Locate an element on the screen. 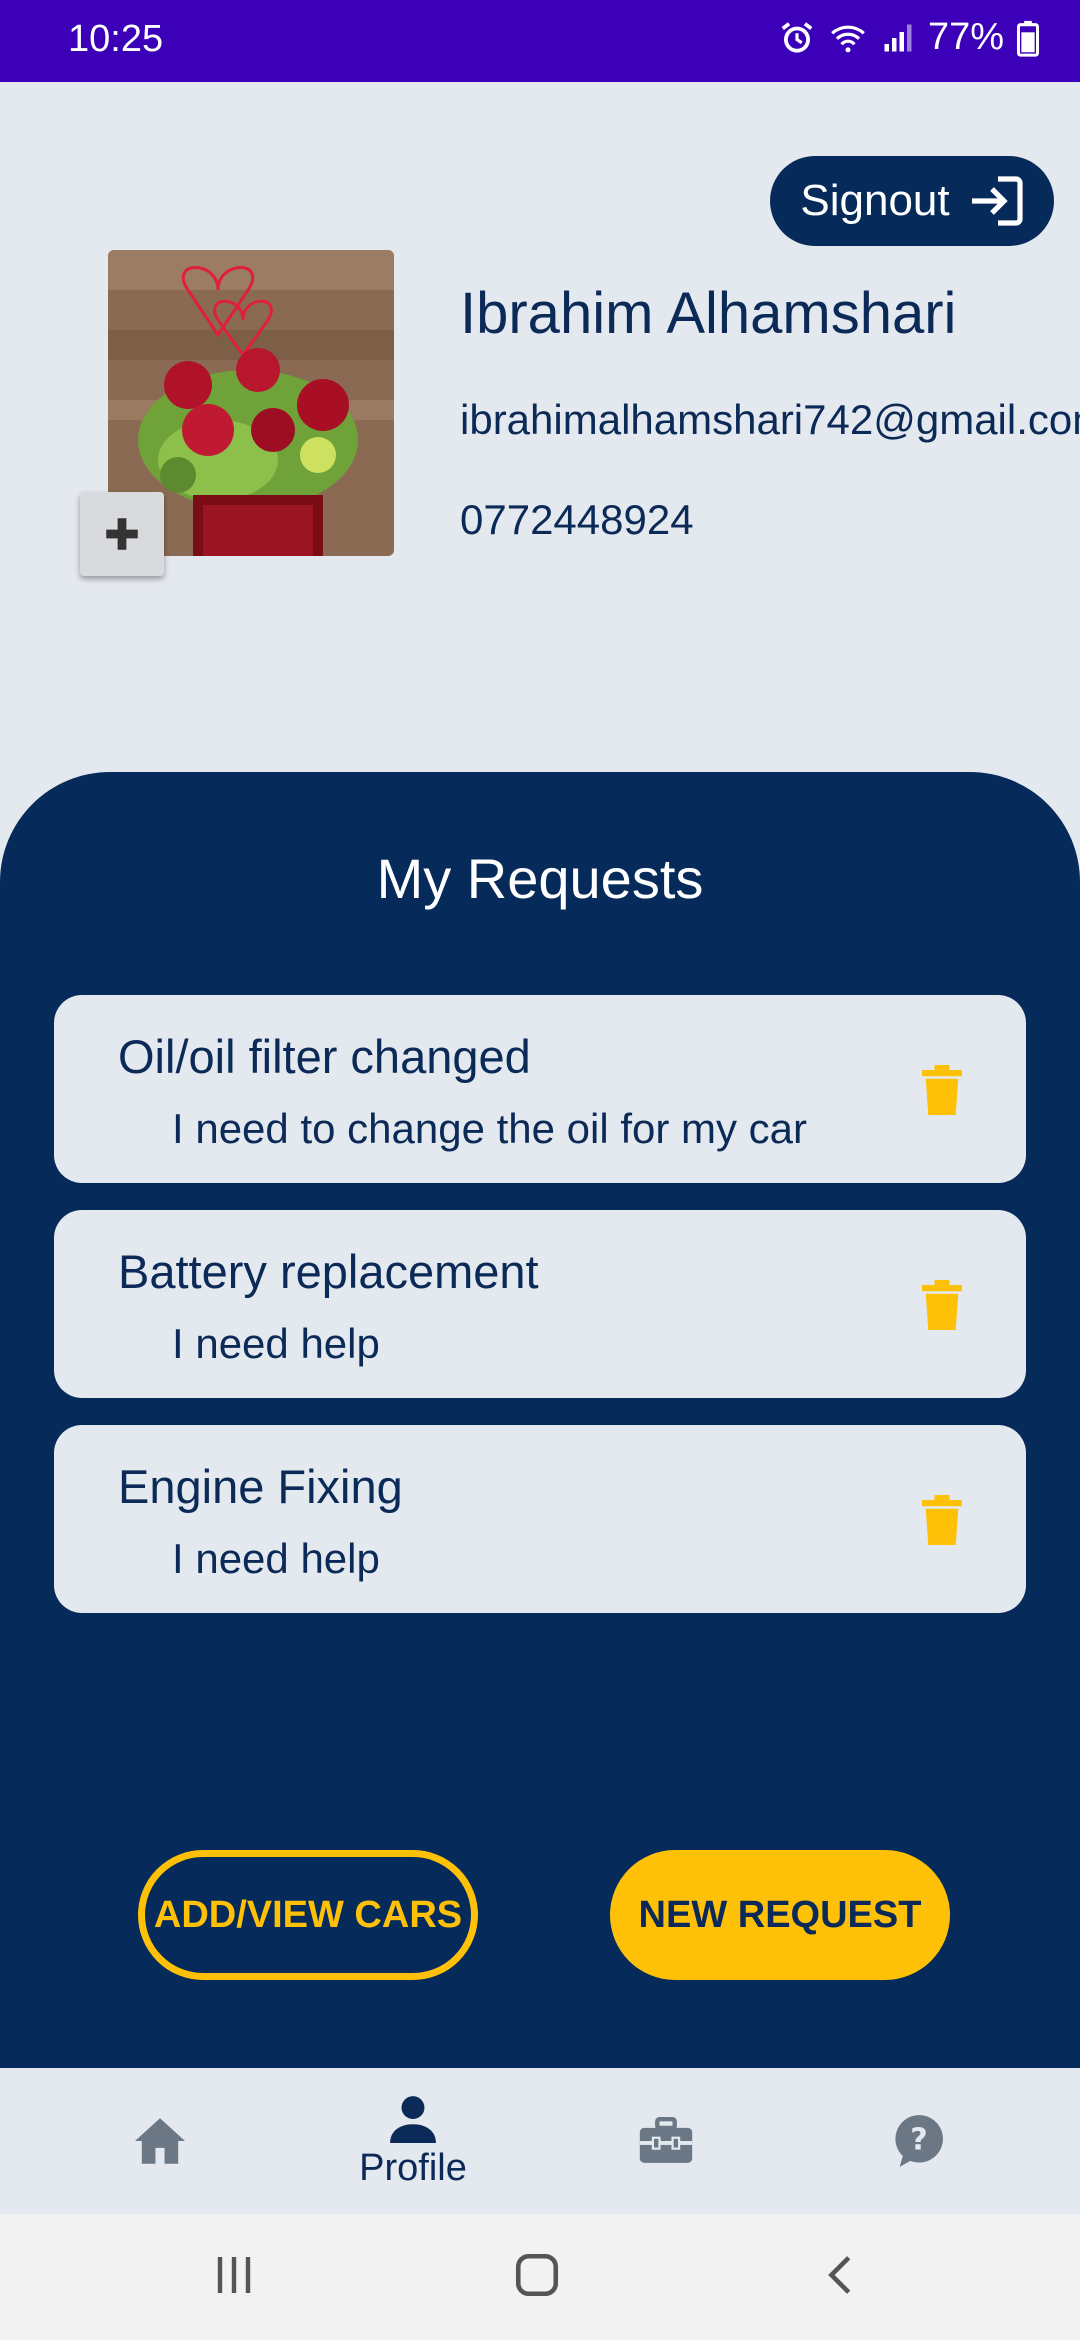 The width and height of the screenshot is (1080, 2340). new-request-button: NEW REQUEST is located at coordinates (780, 1915).